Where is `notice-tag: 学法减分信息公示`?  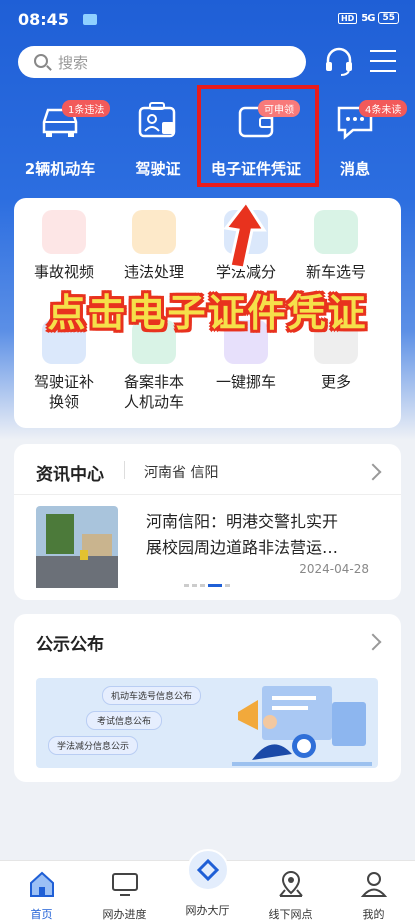 notice-tag: 学法减分信息公示 is located at coordinates (93, 745).